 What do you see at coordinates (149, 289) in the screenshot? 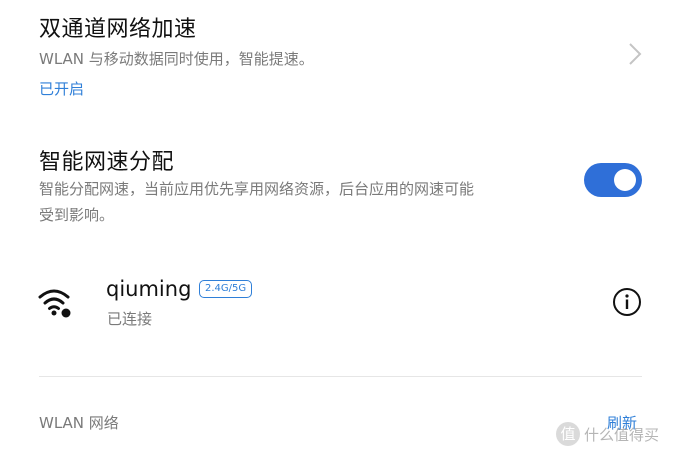
I see `network-ssid: qiuming` at bounding box center [149, 289].